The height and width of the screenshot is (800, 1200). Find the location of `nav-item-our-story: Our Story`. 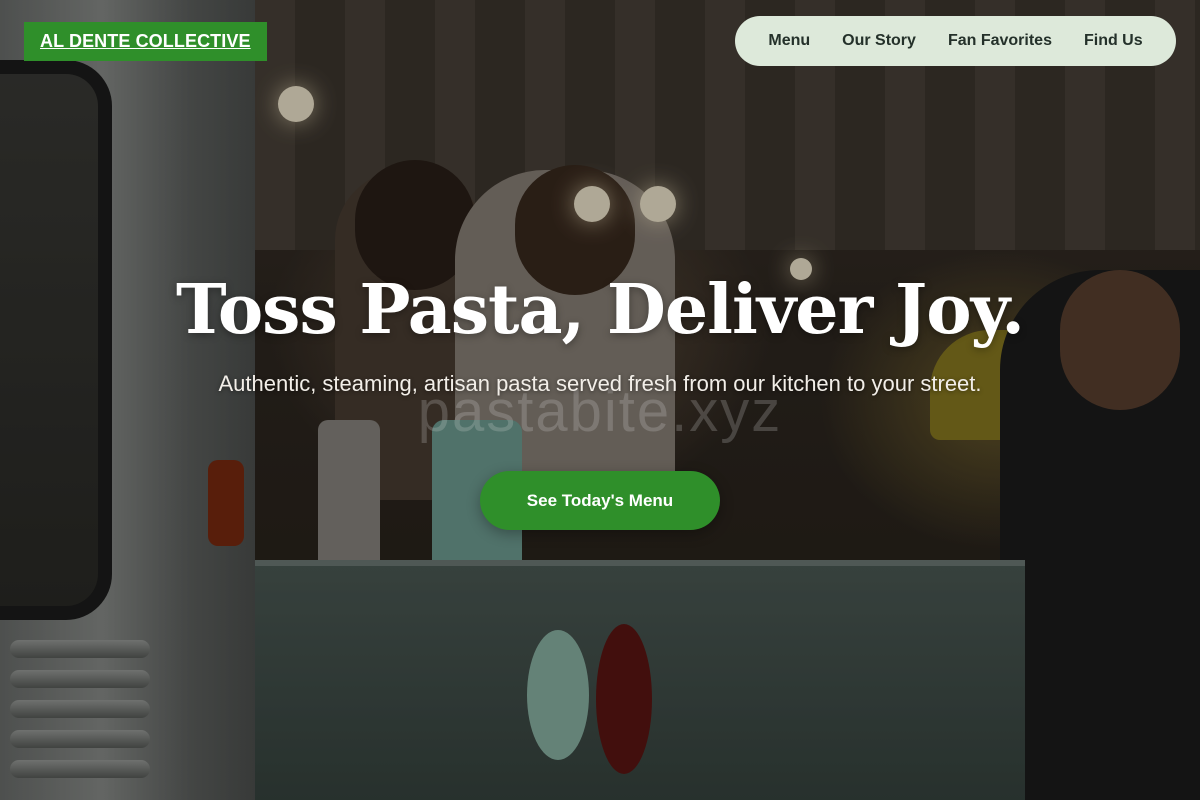

nav-item-our-story: Our Story is located at coordinates (879, 41).